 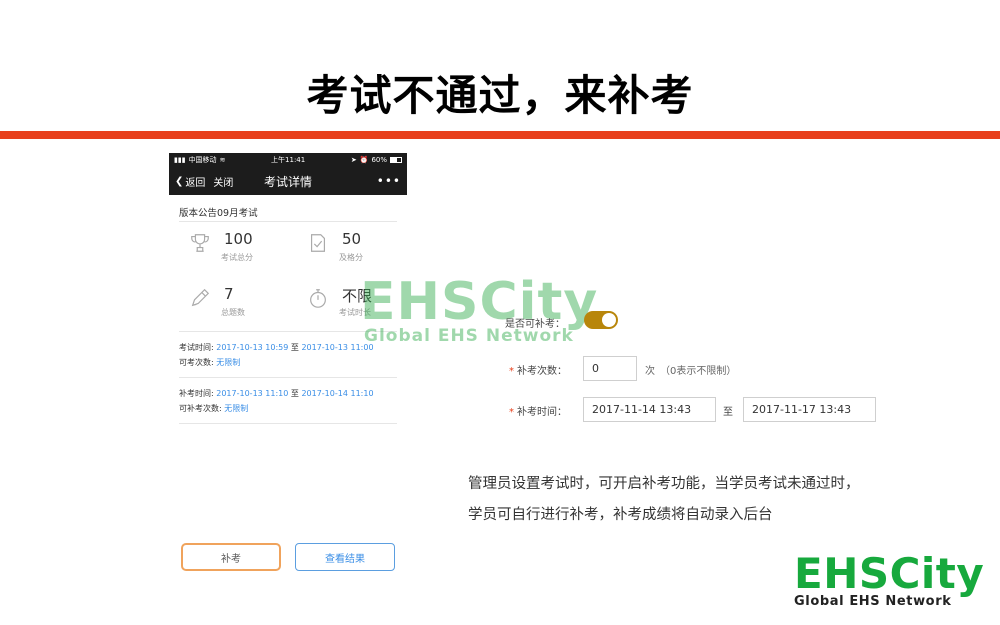 I want to click on exam-time-end: 2017-10-13 11:00, so click(x=337, y=347).